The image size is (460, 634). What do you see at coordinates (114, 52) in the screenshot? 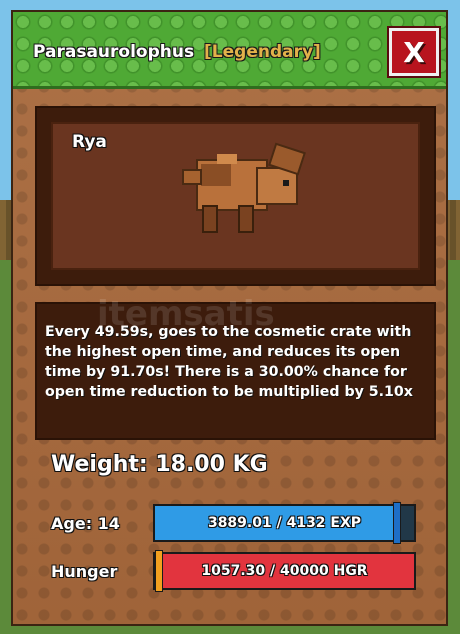
I see `pet-species: Parasaurolophus` at bounding box center [114, 52].